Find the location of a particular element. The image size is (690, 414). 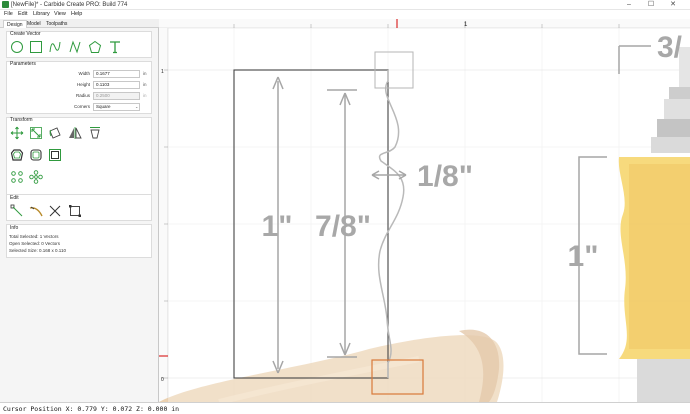

rotate-icon is located at coordinates (55, 133).